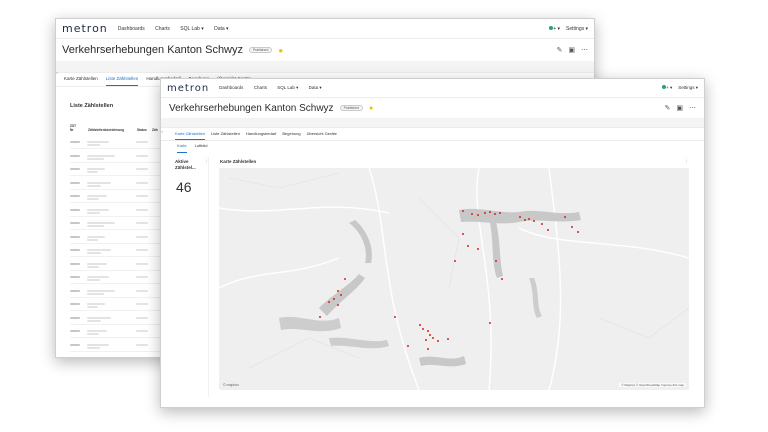 Image resolution: width=768 pixels, height=432 pixels. I want to click on mapbox-logo: © mapbox, so click(231, 385).